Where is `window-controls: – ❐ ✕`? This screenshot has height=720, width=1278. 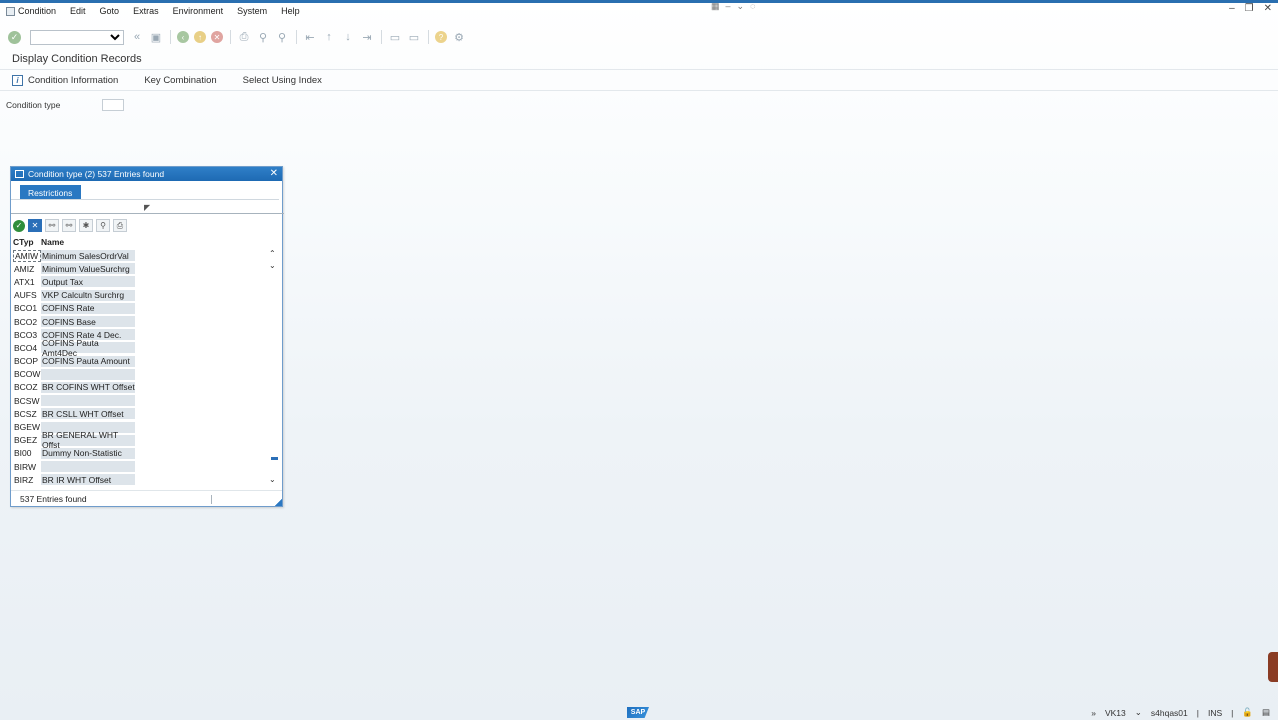
window-controls: – ❐ ✕ is located at coordinates (1250, 8).